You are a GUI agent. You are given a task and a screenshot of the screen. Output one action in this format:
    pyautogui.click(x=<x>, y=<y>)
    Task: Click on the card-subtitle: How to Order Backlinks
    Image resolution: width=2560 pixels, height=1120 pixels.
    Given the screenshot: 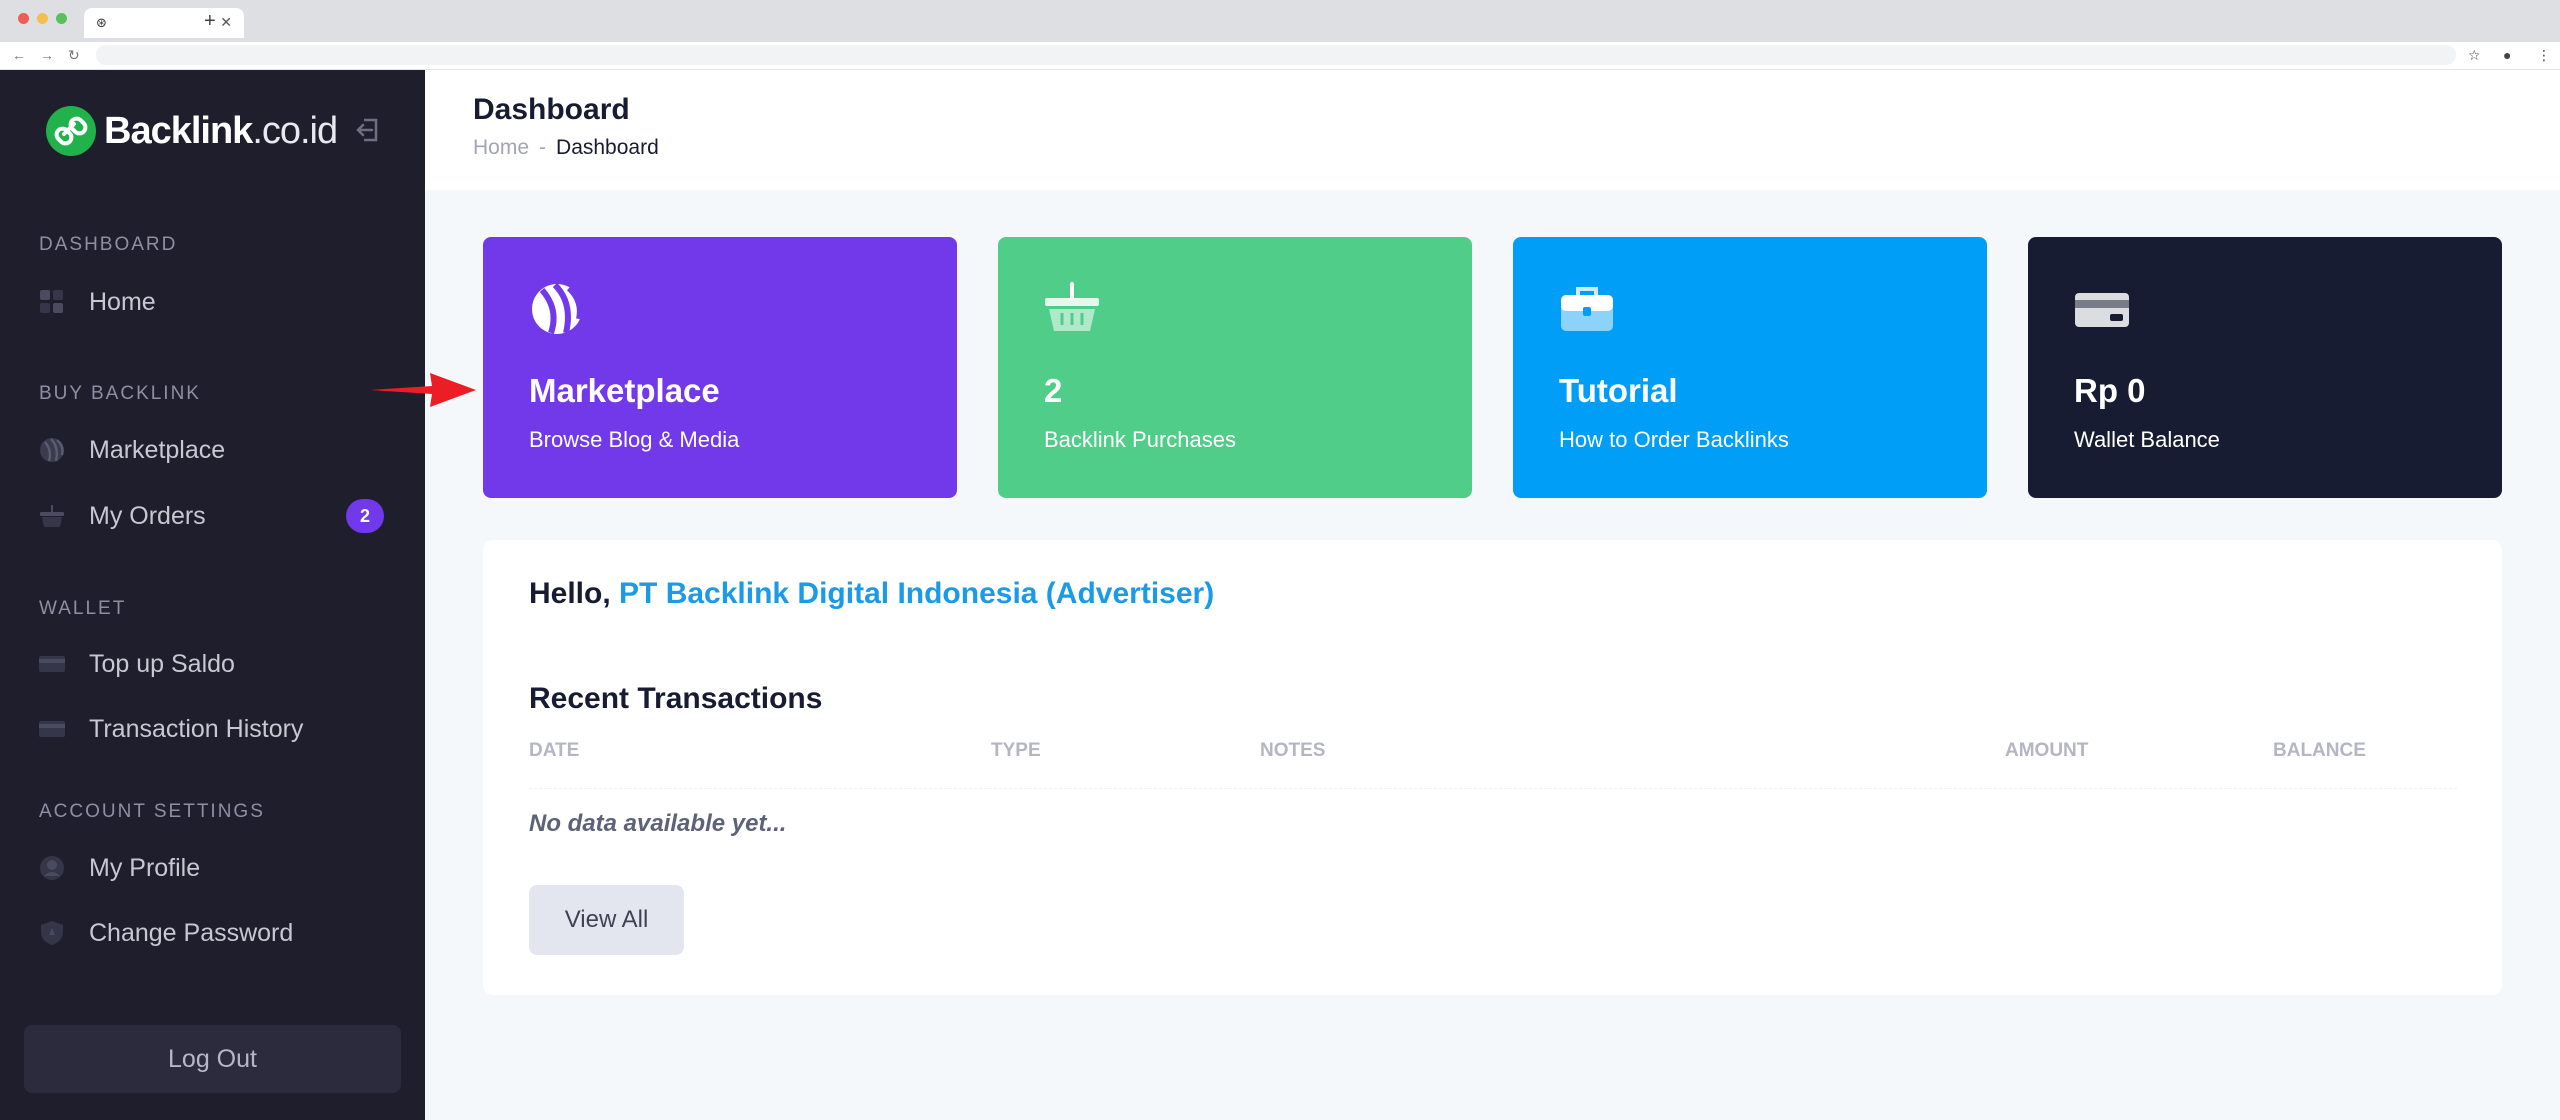 What is the action you would take?
    pyautogui.click(x=1674, y=439)
    